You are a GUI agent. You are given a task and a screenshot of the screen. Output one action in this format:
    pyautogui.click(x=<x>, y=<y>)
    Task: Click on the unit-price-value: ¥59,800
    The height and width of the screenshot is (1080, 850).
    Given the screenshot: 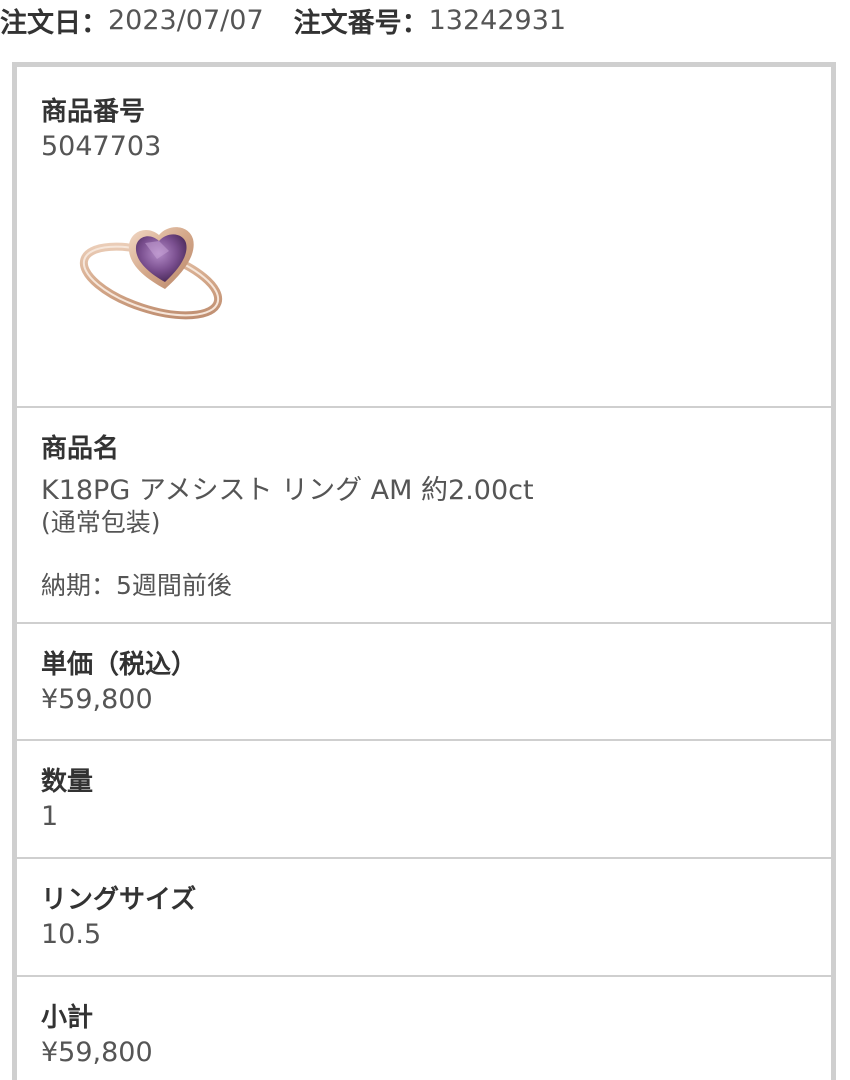 What is the action you would take?
    pyautogui.click(x=97, y=699)
    